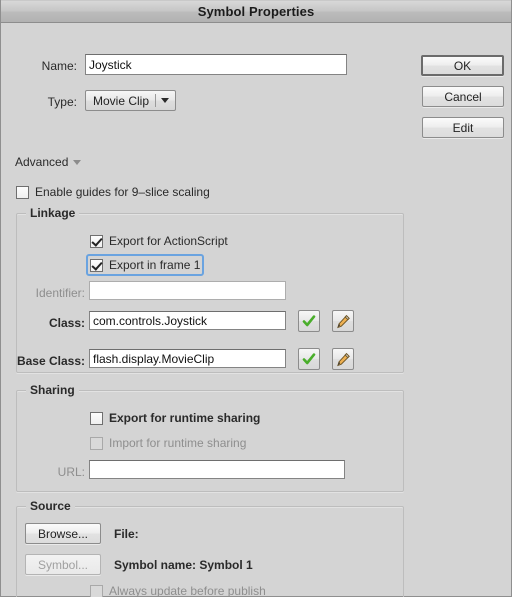 The height and width of the screenshot is (597, 512). Describe the element at coordinates (187, 358) in the screenshot. I see `base-class-input` at that location.